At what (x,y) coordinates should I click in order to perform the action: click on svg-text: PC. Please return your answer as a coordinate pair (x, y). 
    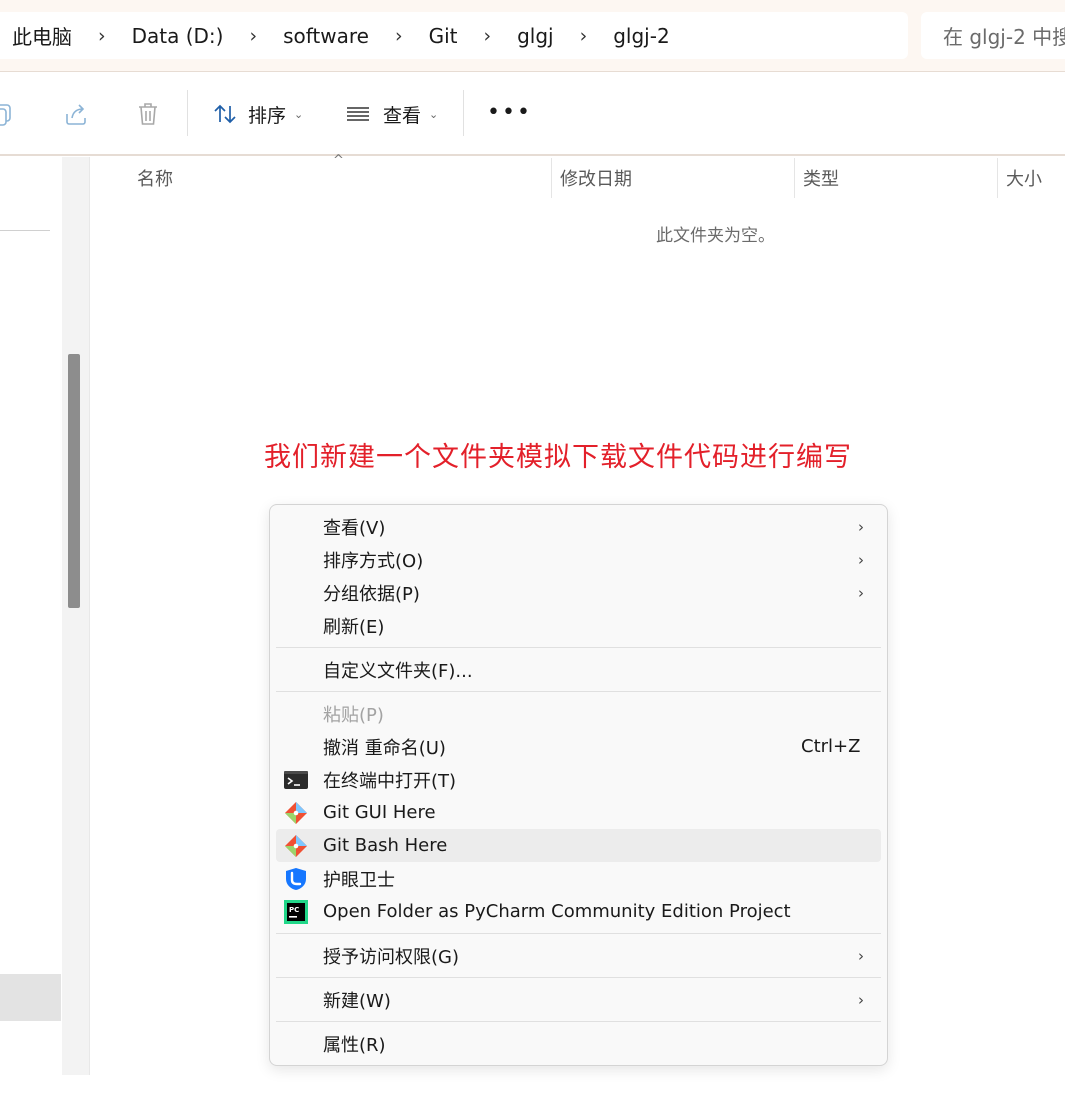
    Looking at the image, I should click on (294, 910).